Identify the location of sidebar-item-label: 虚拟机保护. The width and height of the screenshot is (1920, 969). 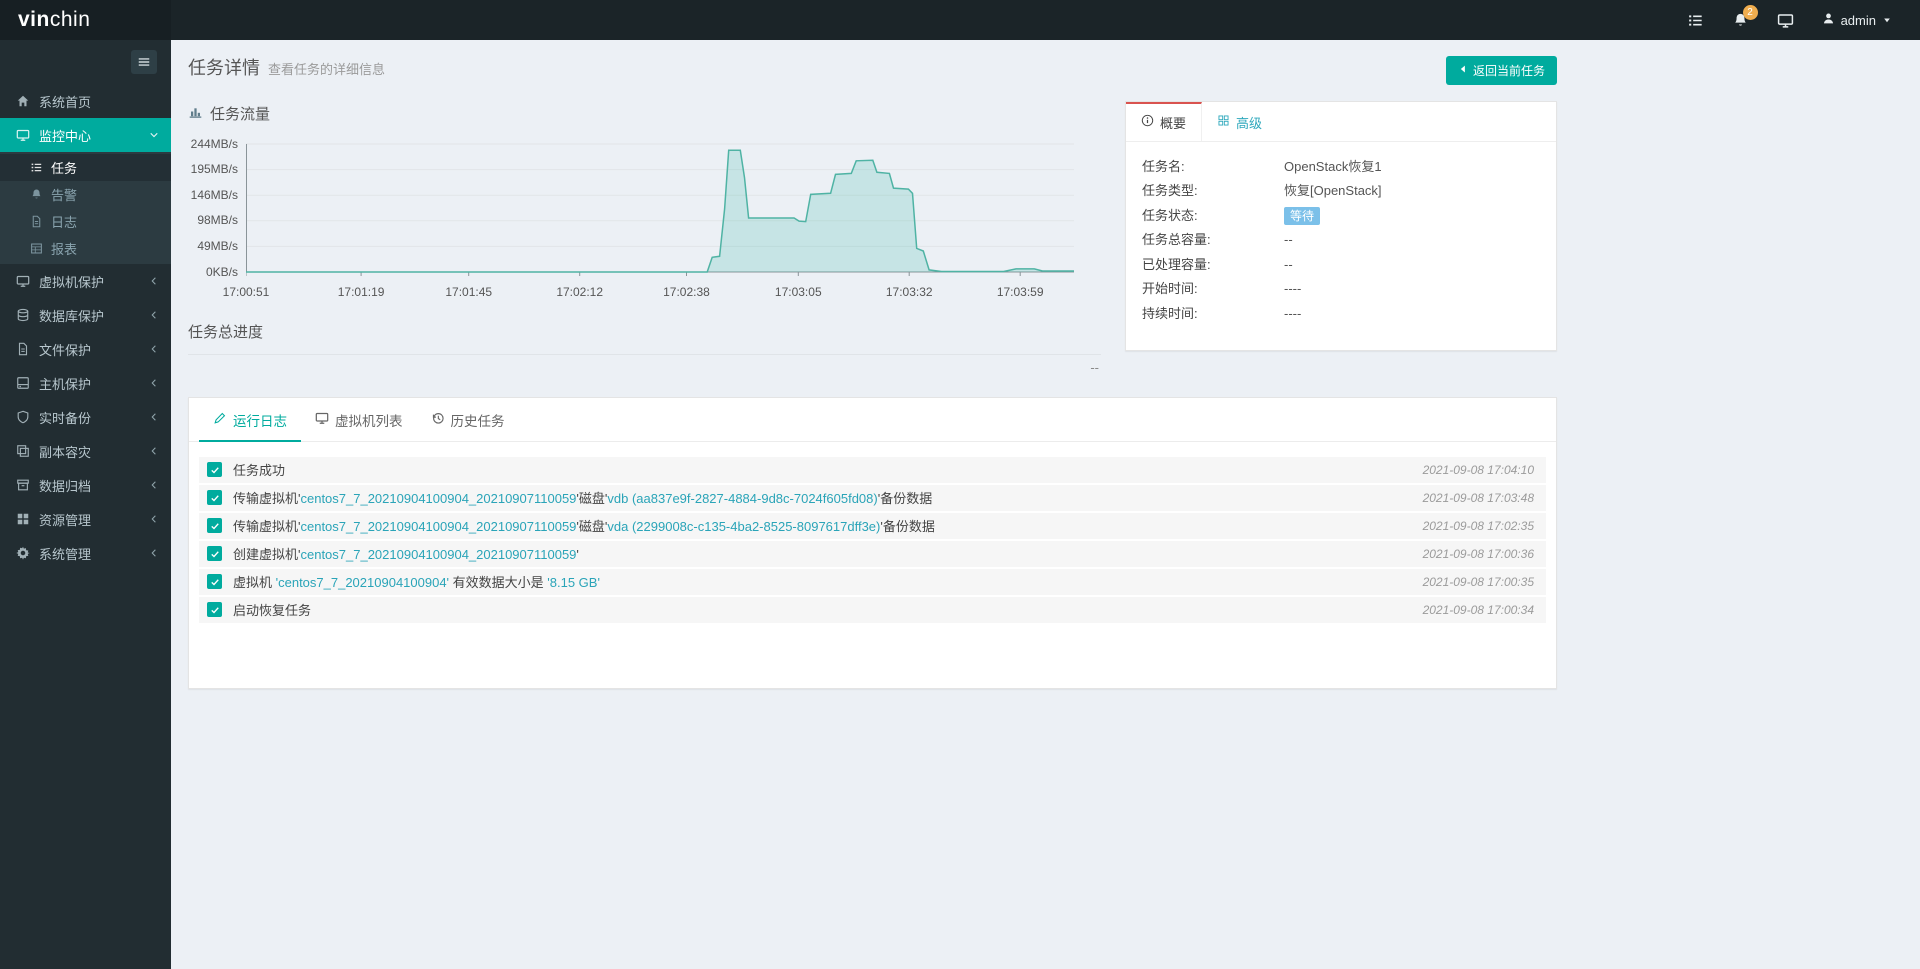
(72, 282).